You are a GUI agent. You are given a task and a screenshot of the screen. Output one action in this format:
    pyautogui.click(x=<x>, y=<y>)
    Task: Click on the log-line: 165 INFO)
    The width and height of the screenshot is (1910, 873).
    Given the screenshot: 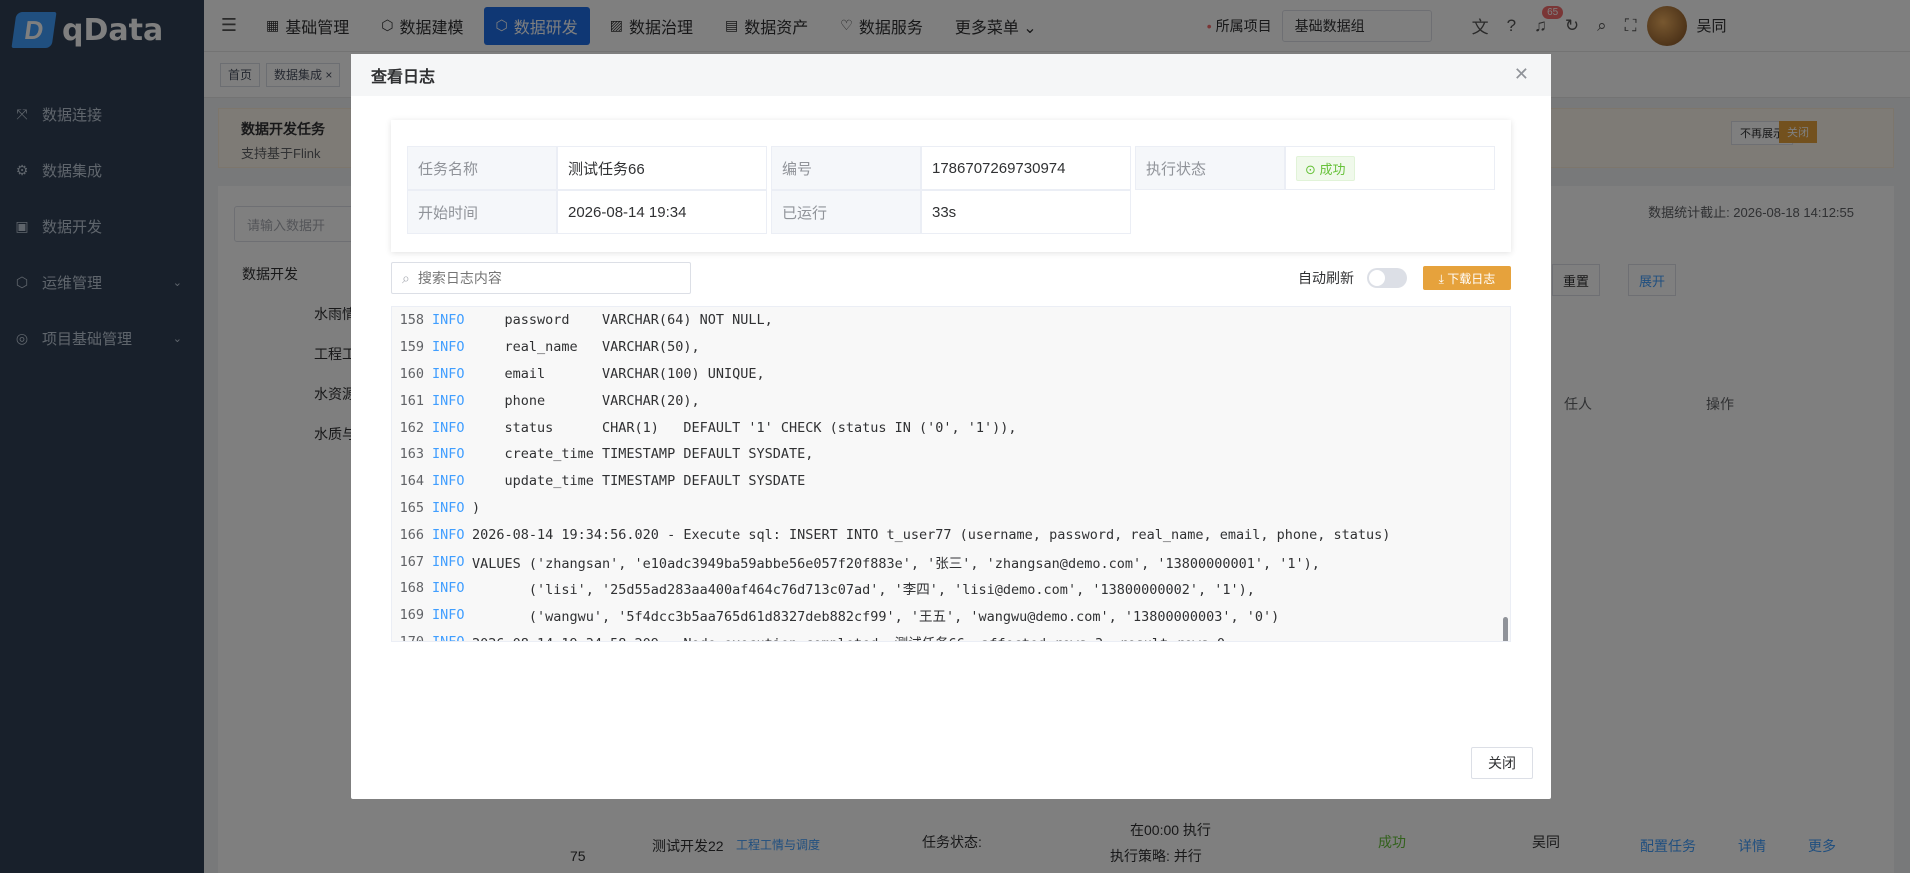 What is the action you would take?
    pyautogui.click(x=951, y=508)
    